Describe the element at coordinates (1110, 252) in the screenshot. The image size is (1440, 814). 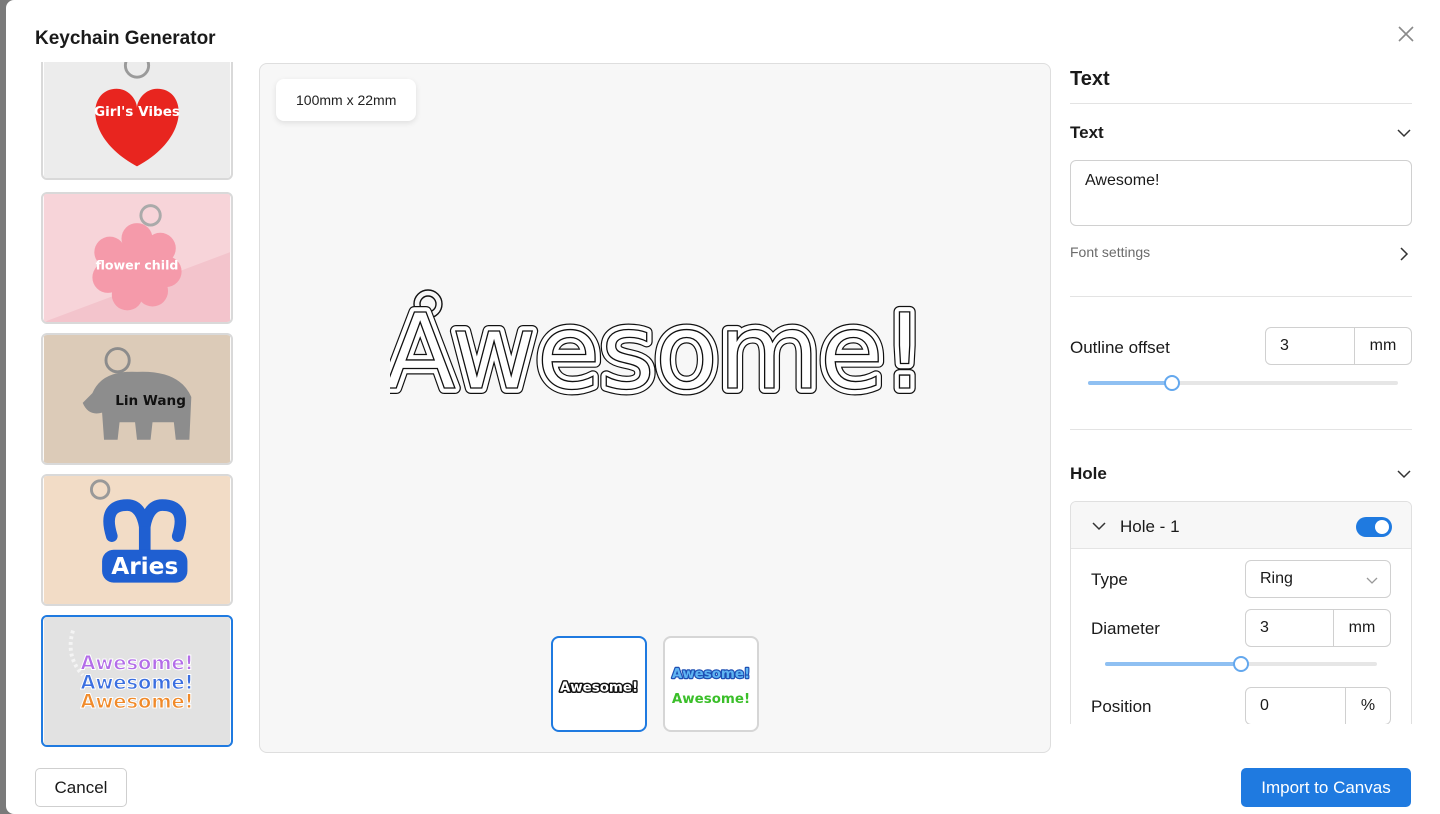
I see `font-settings-link: Font settings` at that location.